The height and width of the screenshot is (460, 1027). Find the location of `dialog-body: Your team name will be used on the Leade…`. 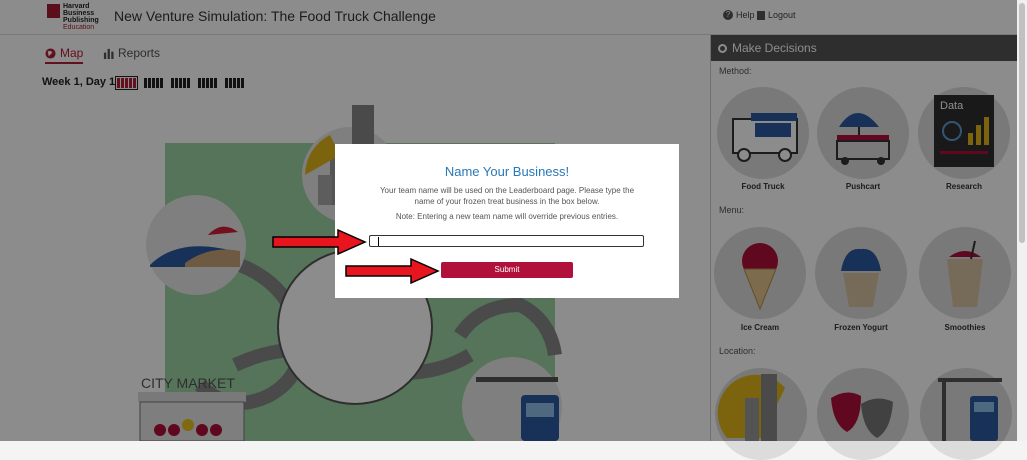

dialog-body: Your team name will be used on the Leade… is located at coordinates (507, 196).